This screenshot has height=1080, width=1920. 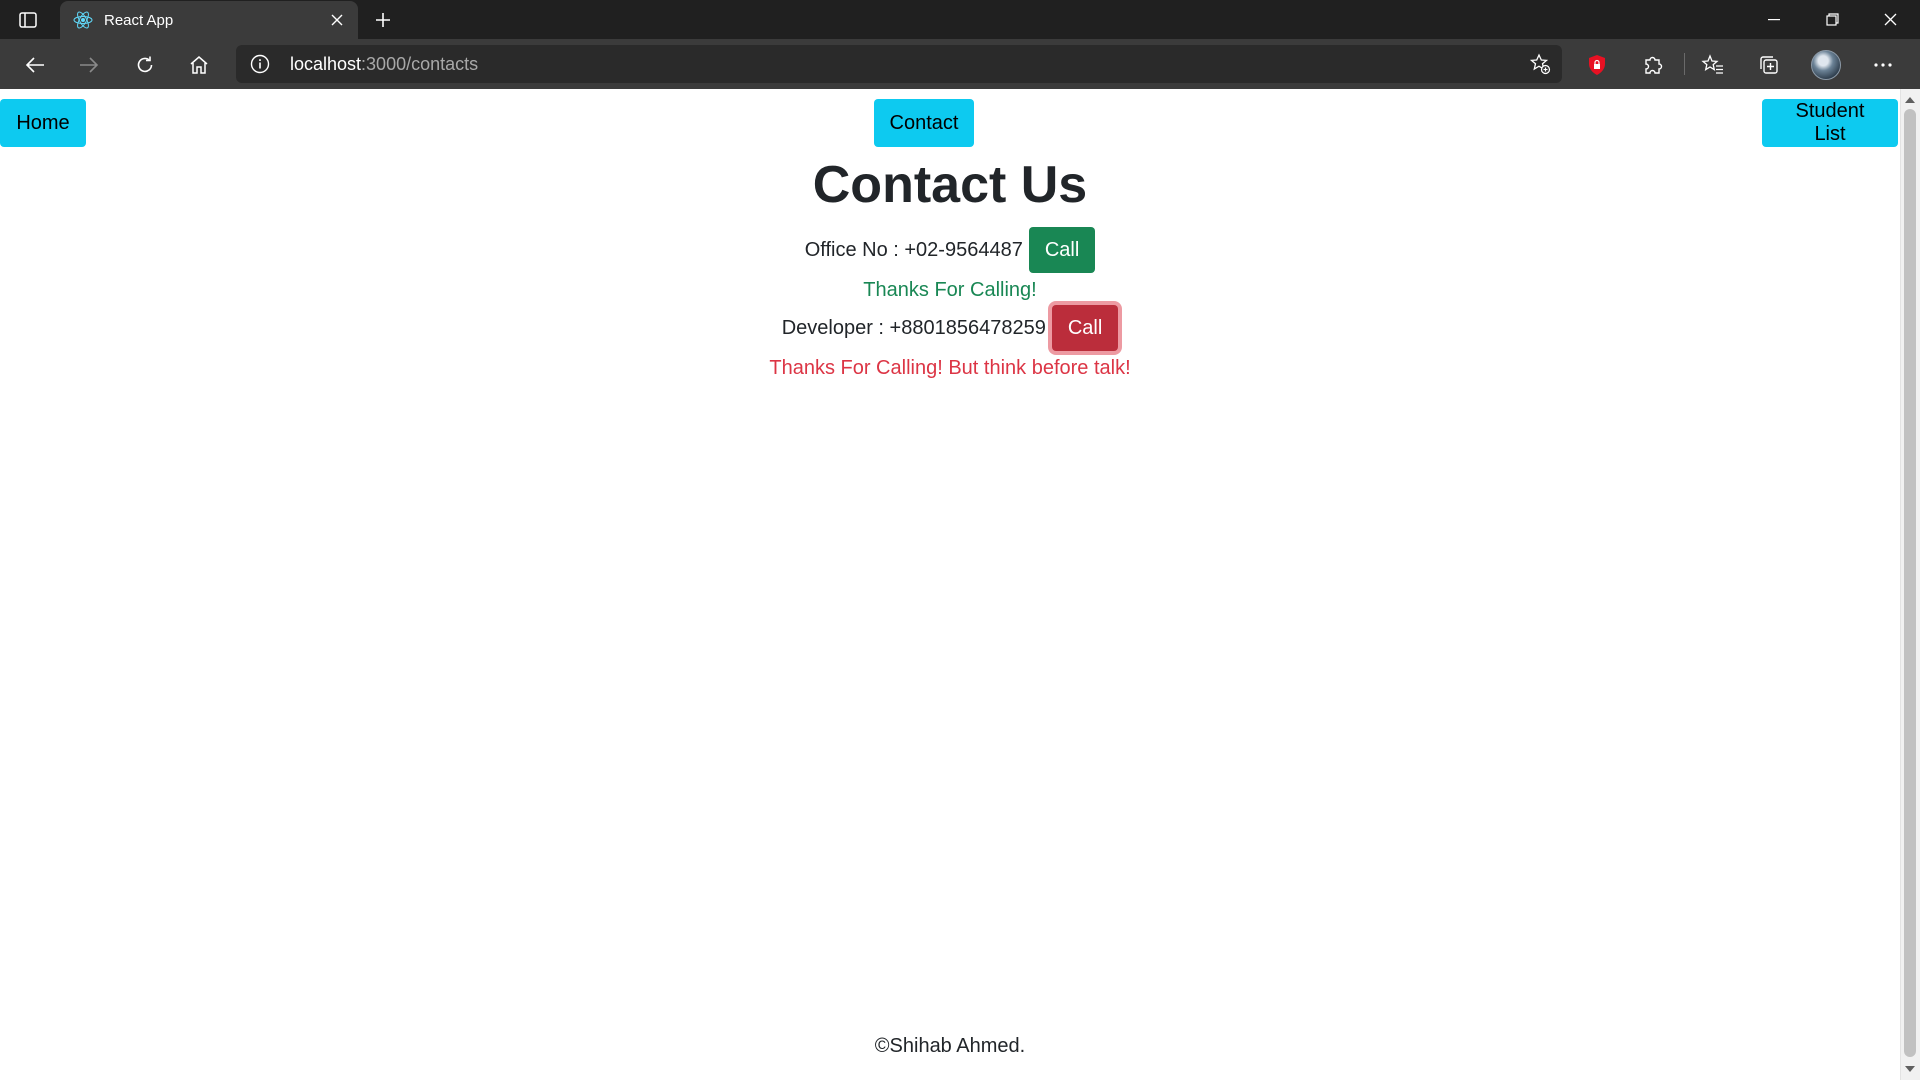 I want to click on browser-tab-bar: React App, so click(x=960, y=19).